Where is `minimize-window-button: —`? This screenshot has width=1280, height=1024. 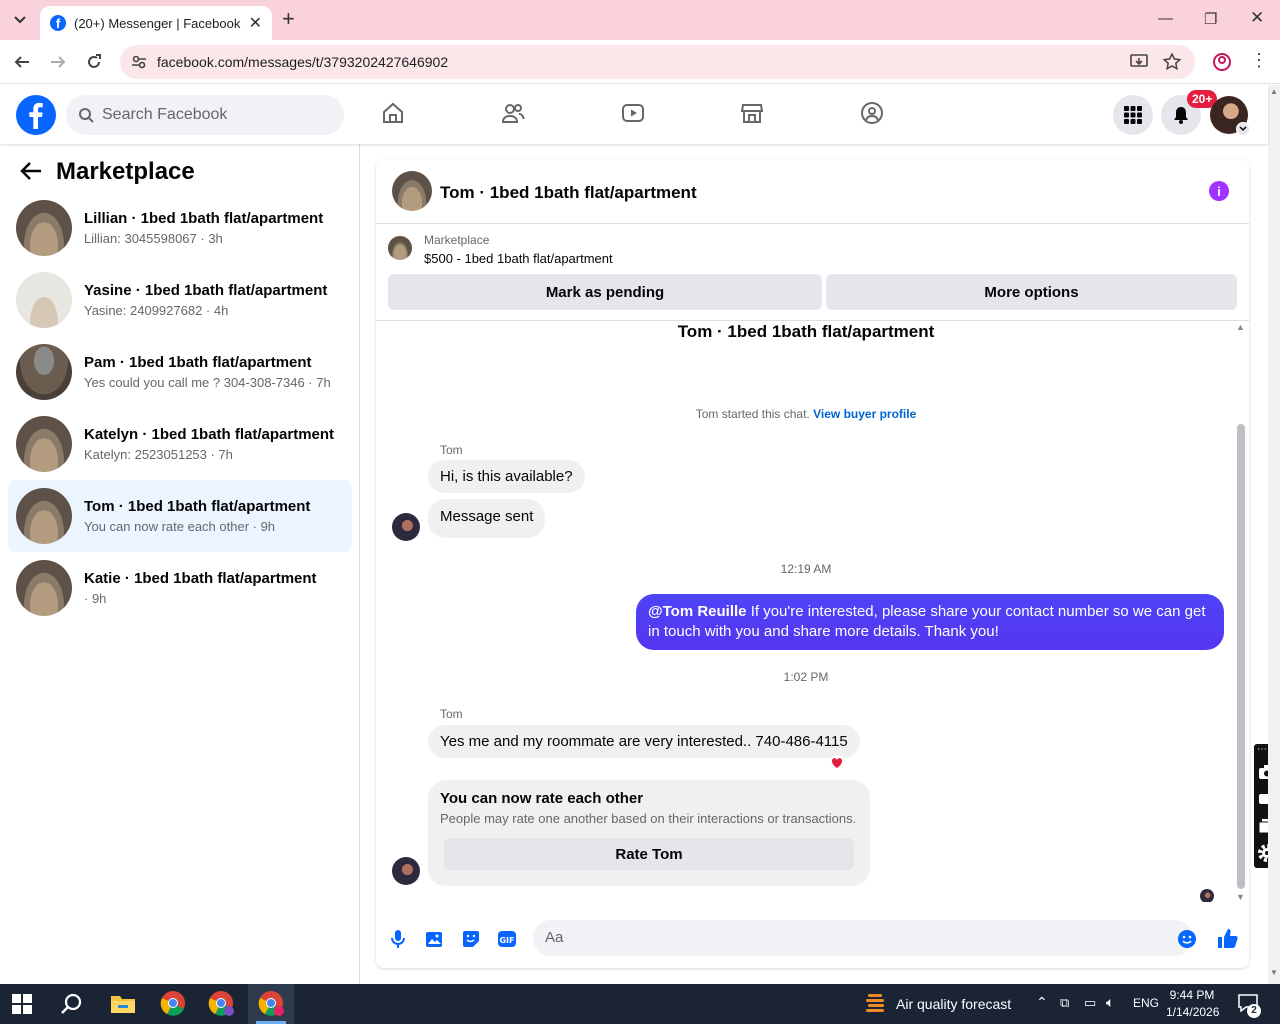
minimize-window-button: — is located at coordinates (1165, 18).